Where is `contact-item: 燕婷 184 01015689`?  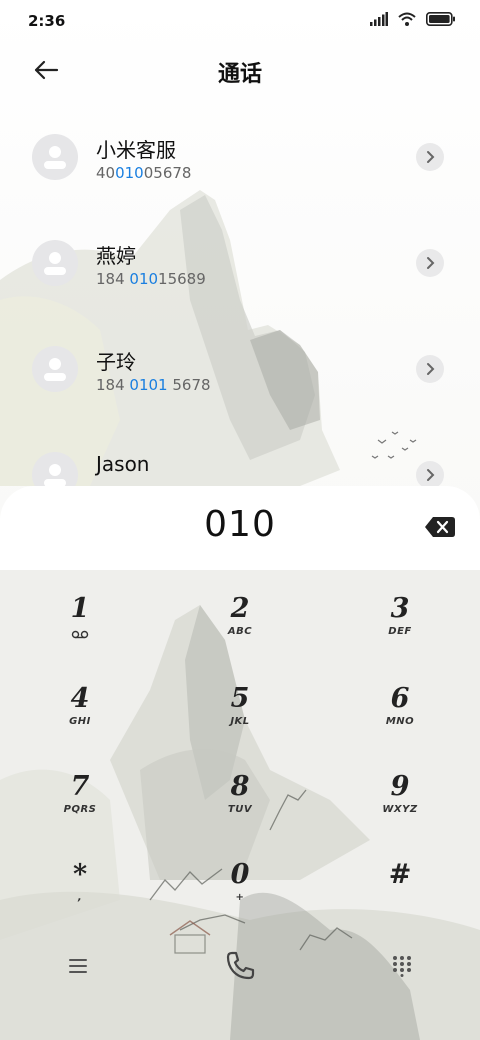 contact-item: 燕婷 184 01015689 is located at coordinates (240, 281).